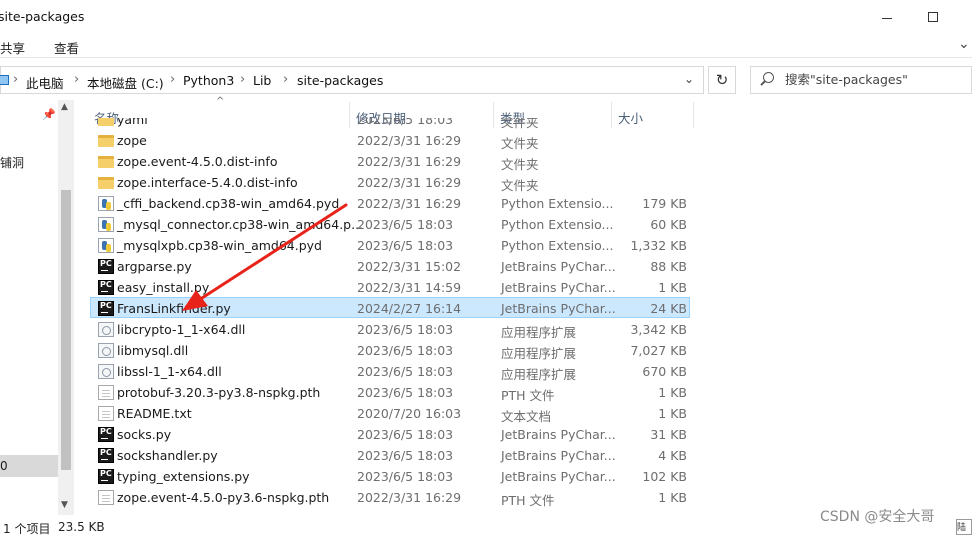  Describe the element at coordinates (340, 80) in the screenshot. I see `breadcrumb-site-packages: site-packages` at that location.